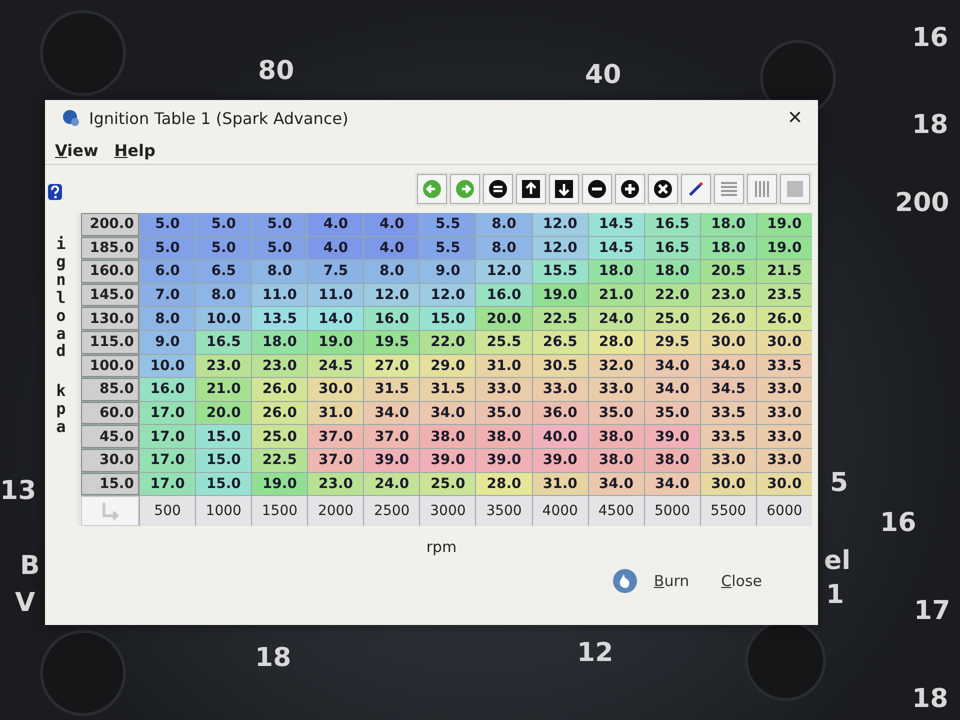 This screenshot has height=720, width=960. What do you see at coordinates (135, 150) in the screenshot?
I see `menu-item: Help` at bounding box center [135, 150].